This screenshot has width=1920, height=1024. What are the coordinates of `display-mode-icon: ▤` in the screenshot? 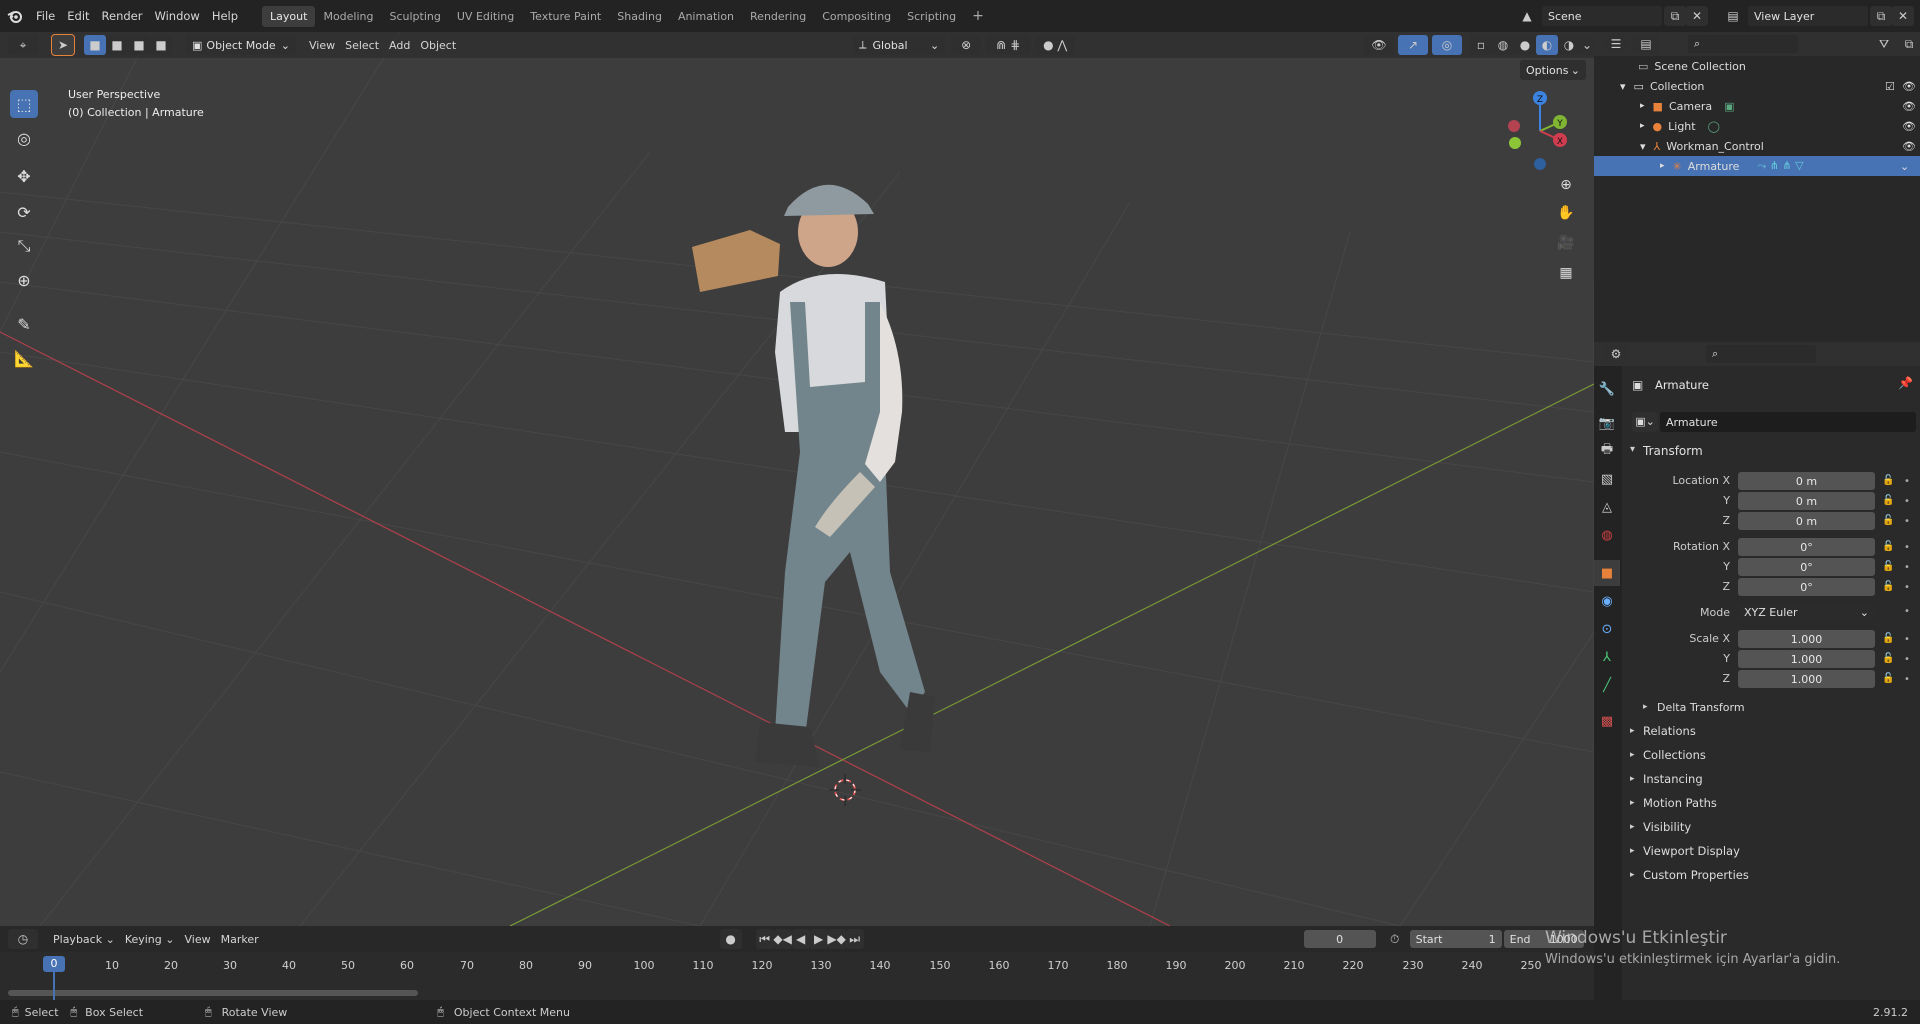 It's located at (1646, 44).